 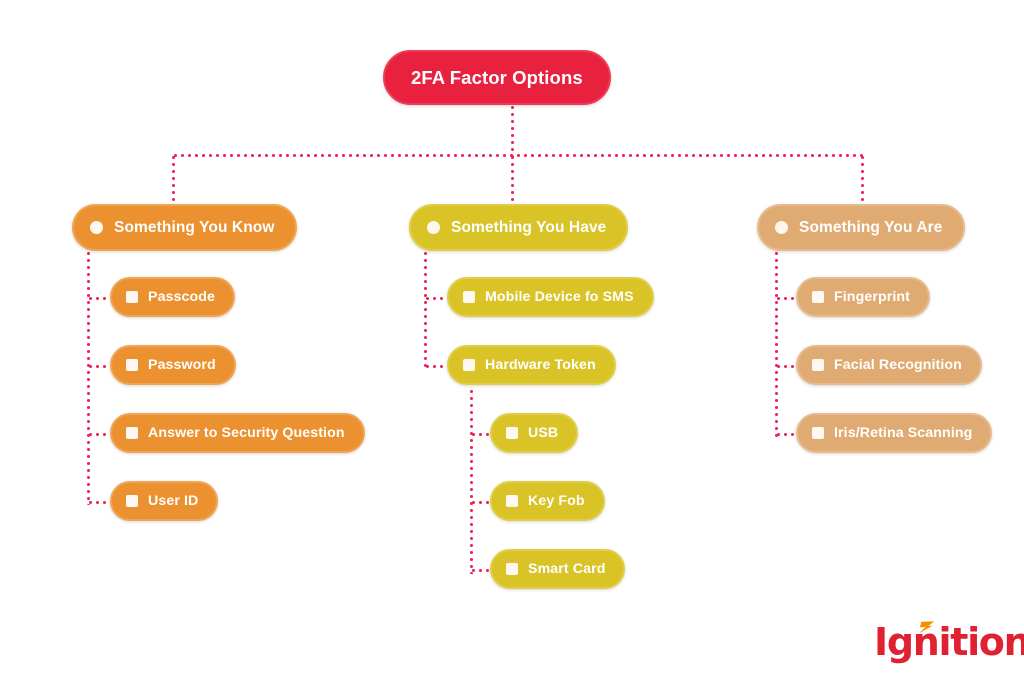 What do you see at coordinates (512, 179) in the screenshot?
I see `connector-drop-have` at bounding box center [512, 179].